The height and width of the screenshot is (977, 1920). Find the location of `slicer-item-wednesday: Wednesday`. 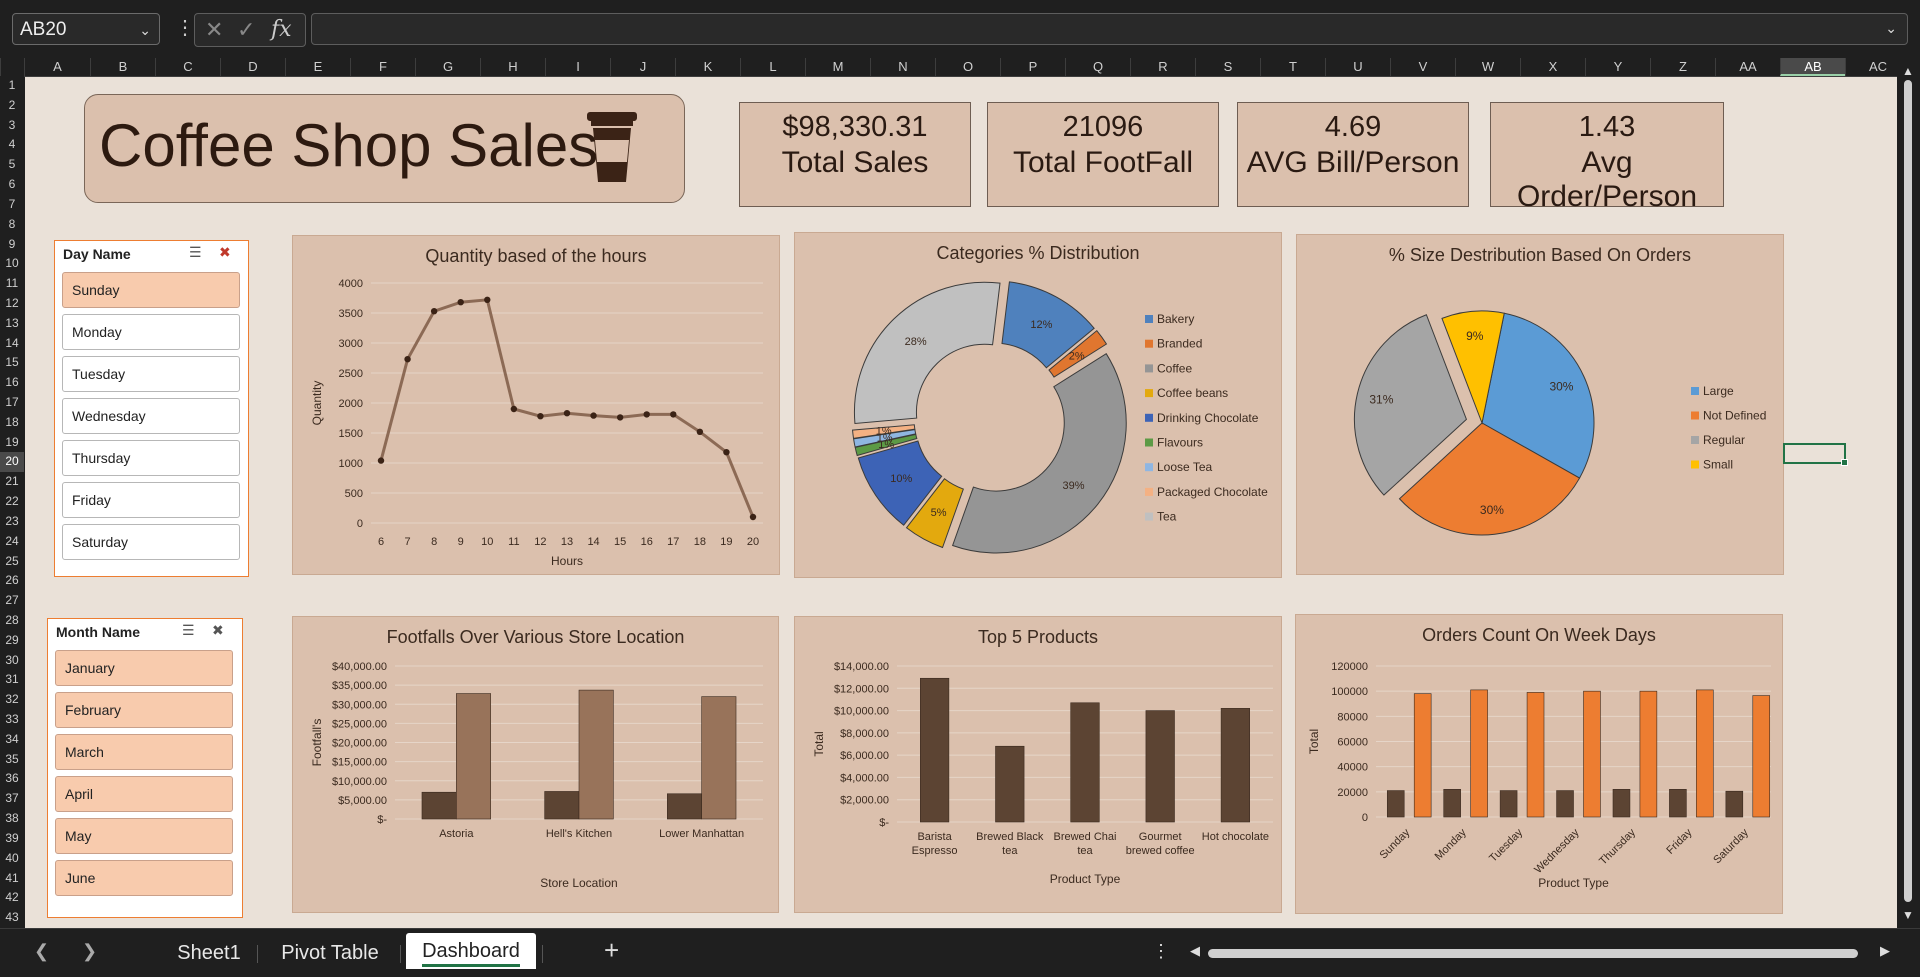

slicer-item-wednesday: Wednesday is located at coordinates (151, 416).